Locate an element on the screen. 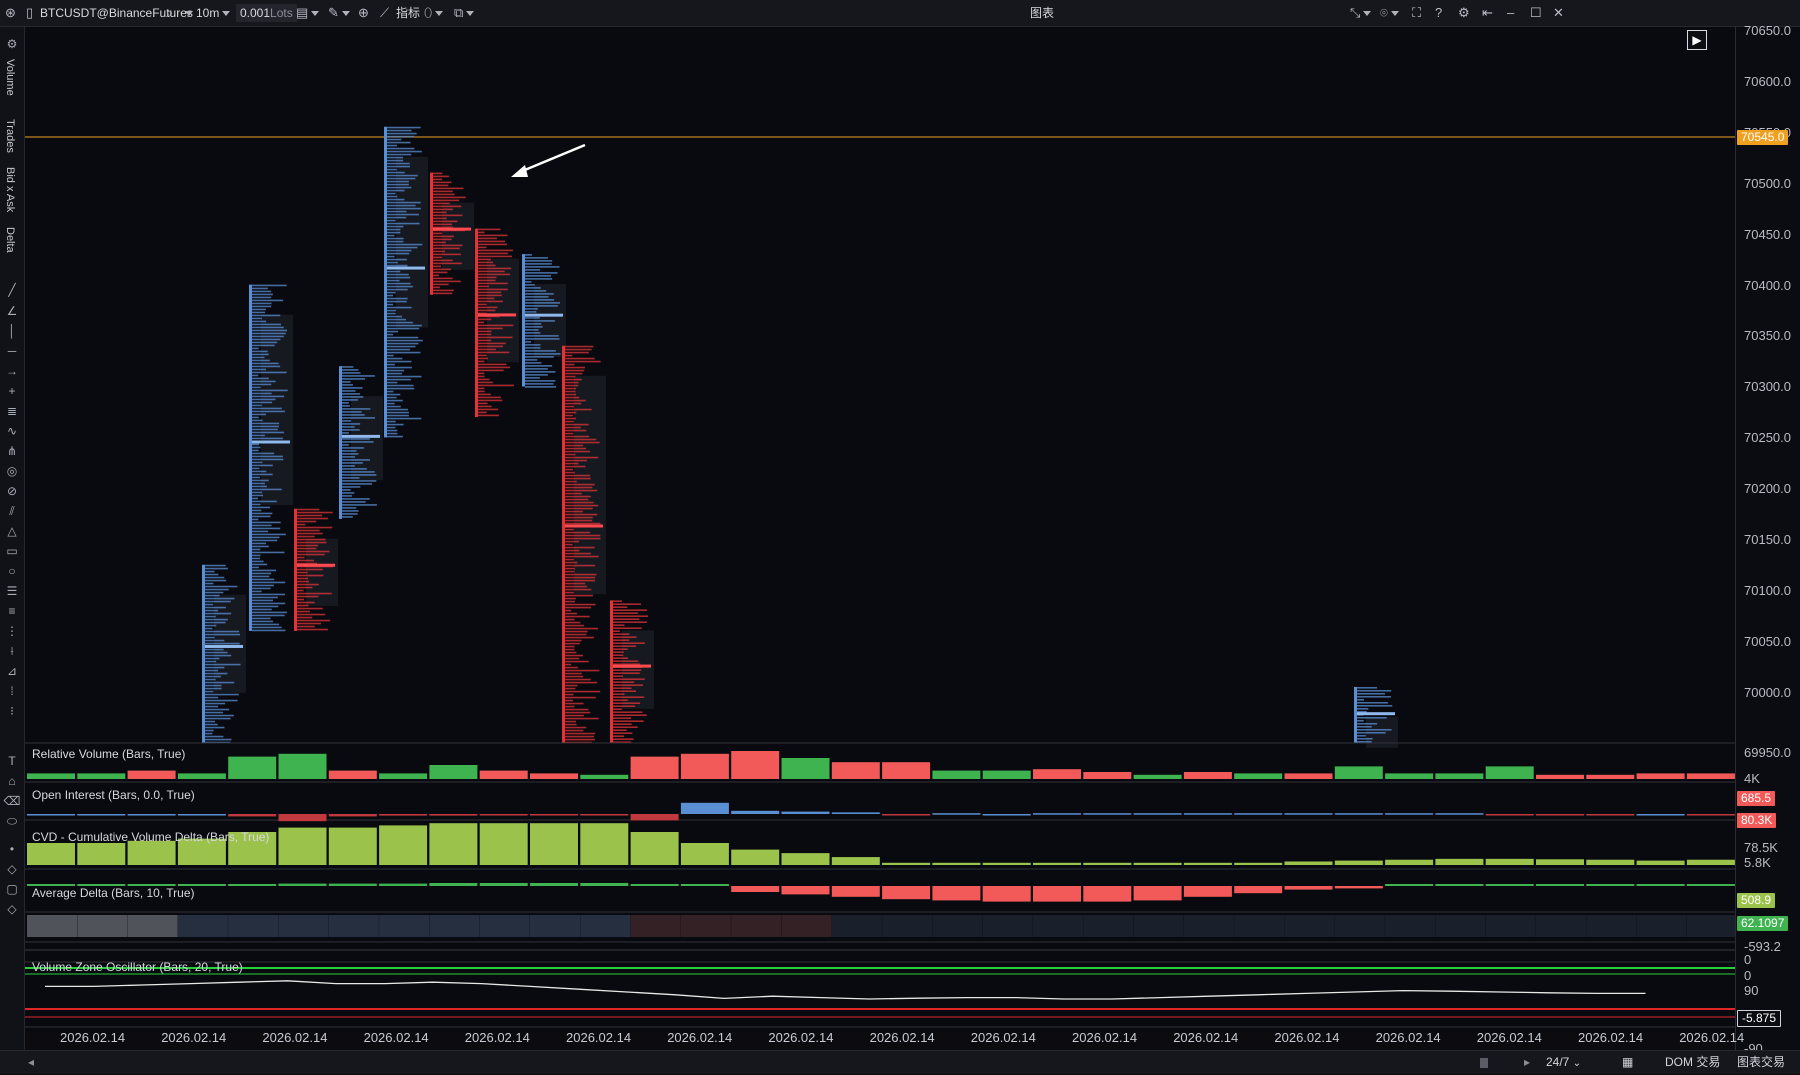  bid-ask-toggle: Bid x Ask is located at coordinates (10, 189).